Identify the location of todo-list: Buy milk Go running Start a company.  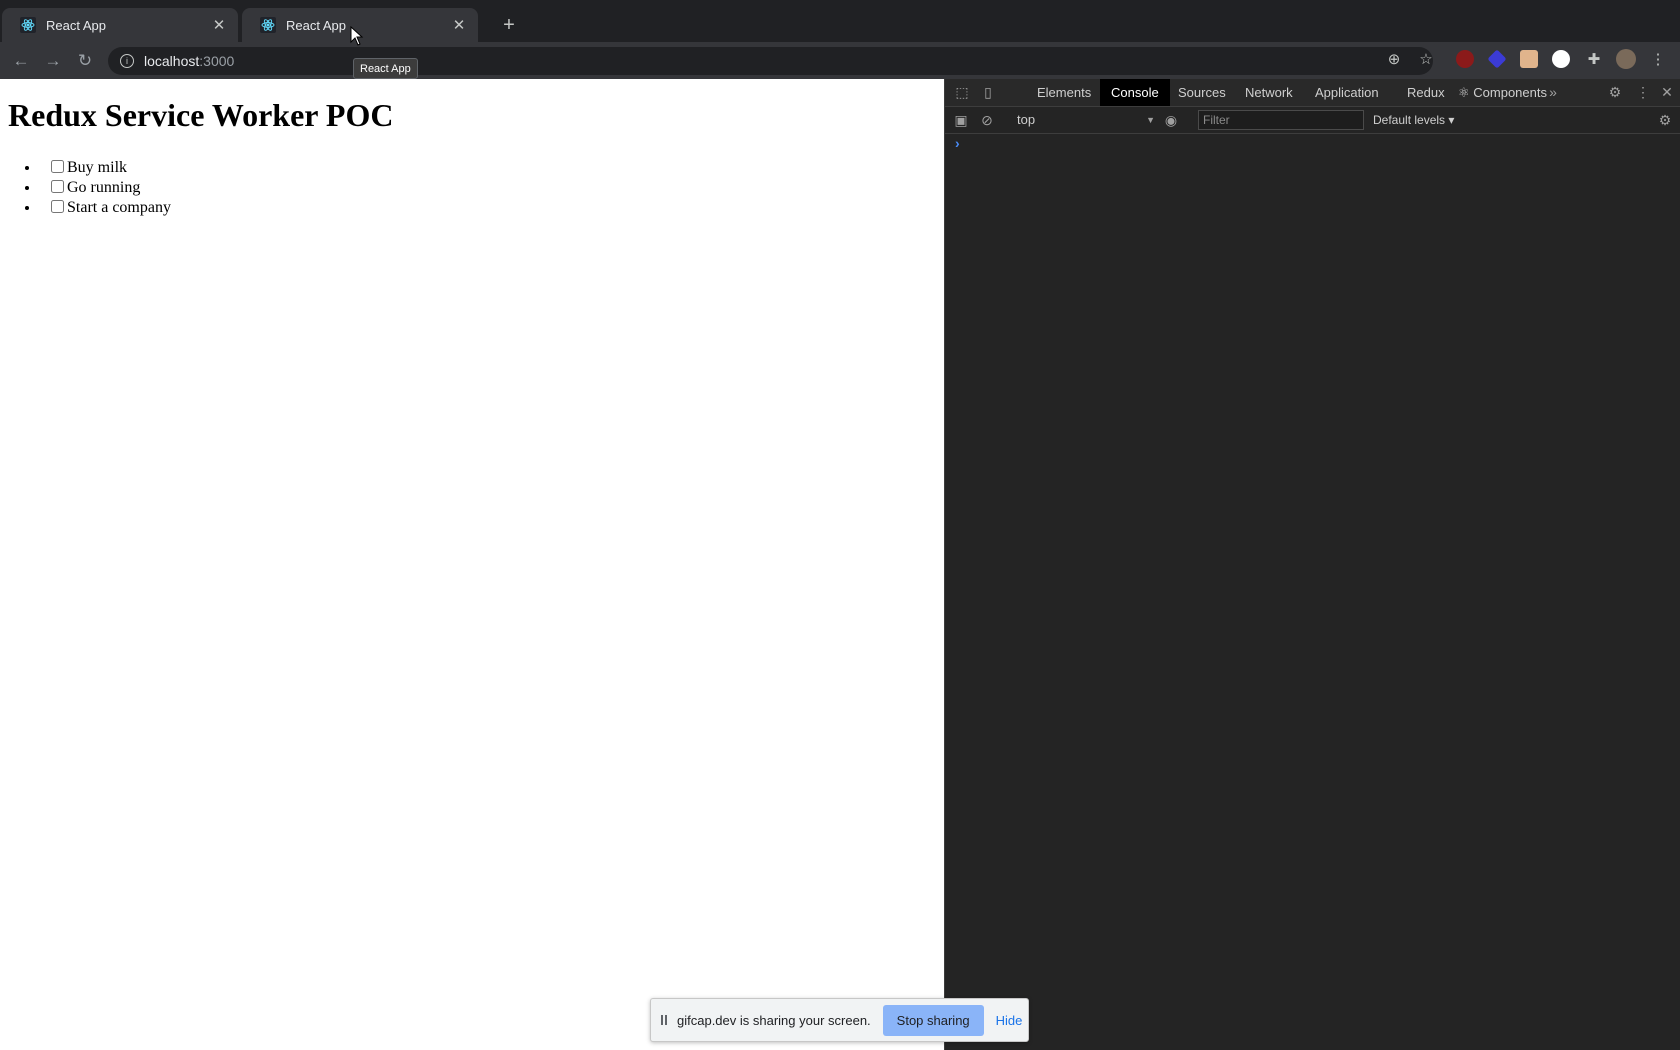
(85, 188).